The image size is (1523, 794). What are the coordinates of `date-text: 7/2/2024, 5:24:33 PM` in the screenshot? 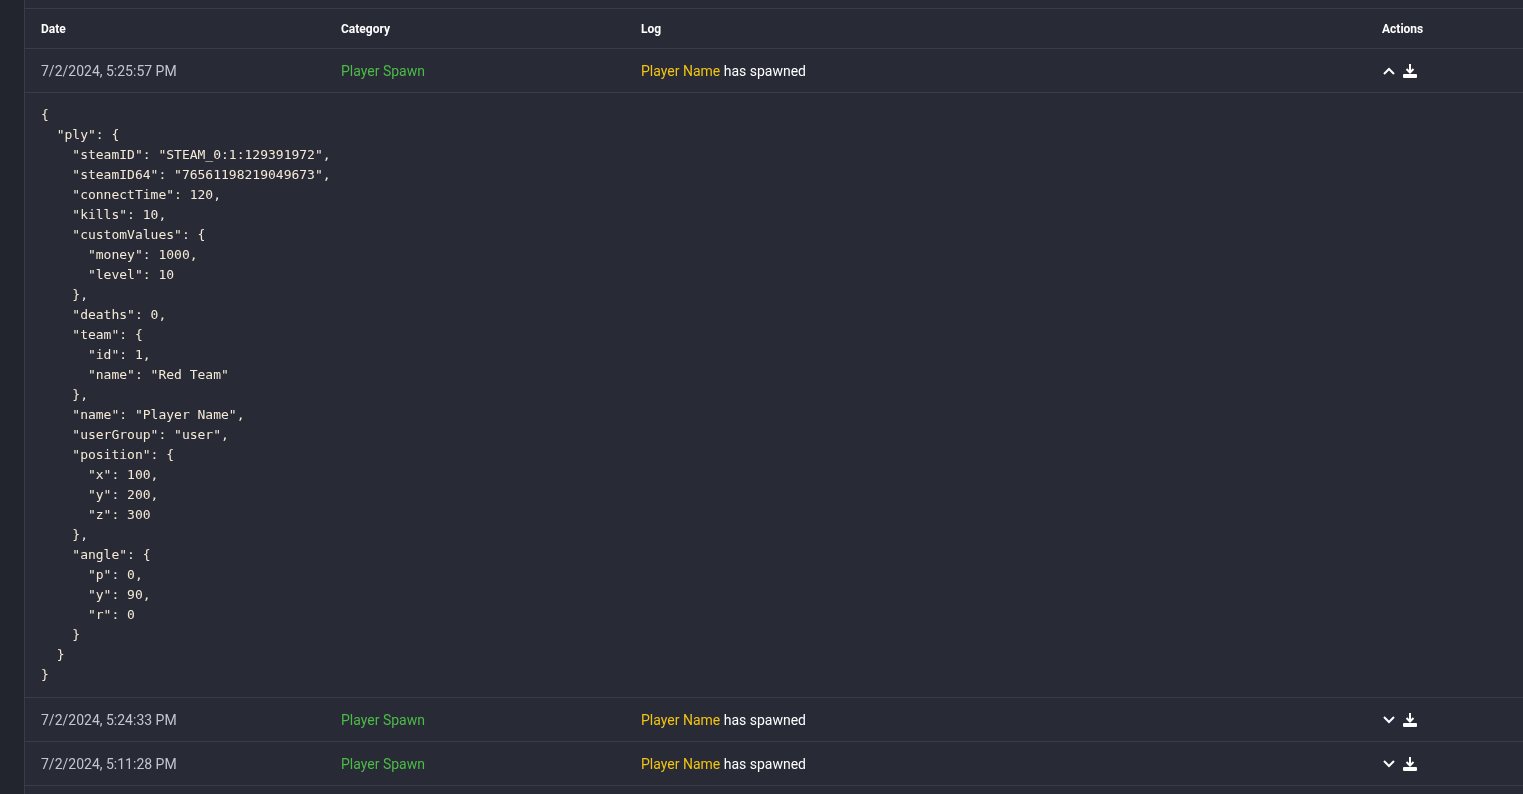 It's located at (109, 719).